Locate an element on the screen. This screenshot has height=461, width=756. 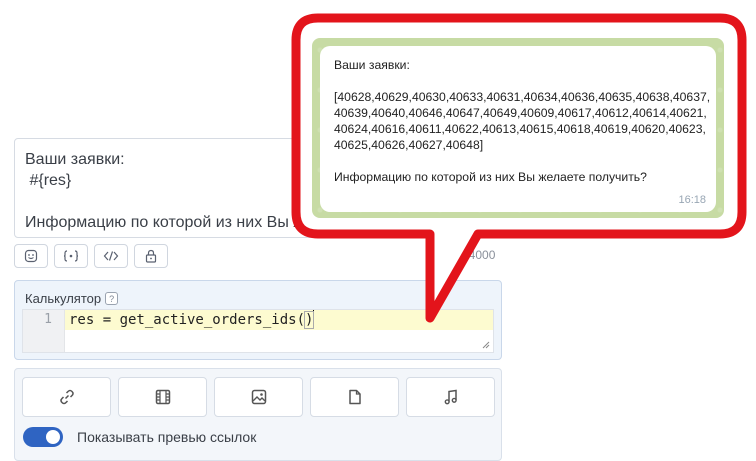
code-button is located at coordinates (111, 256).